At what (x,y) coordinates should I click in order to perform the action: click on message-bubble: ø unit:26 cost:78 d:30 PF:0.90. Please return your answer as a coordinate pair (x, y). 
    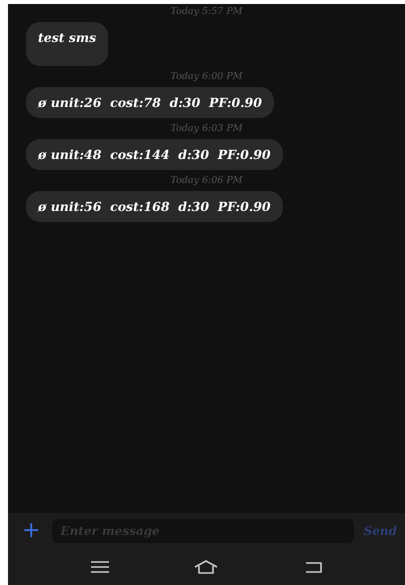
    Looking at the image, I should click on (150, 102).